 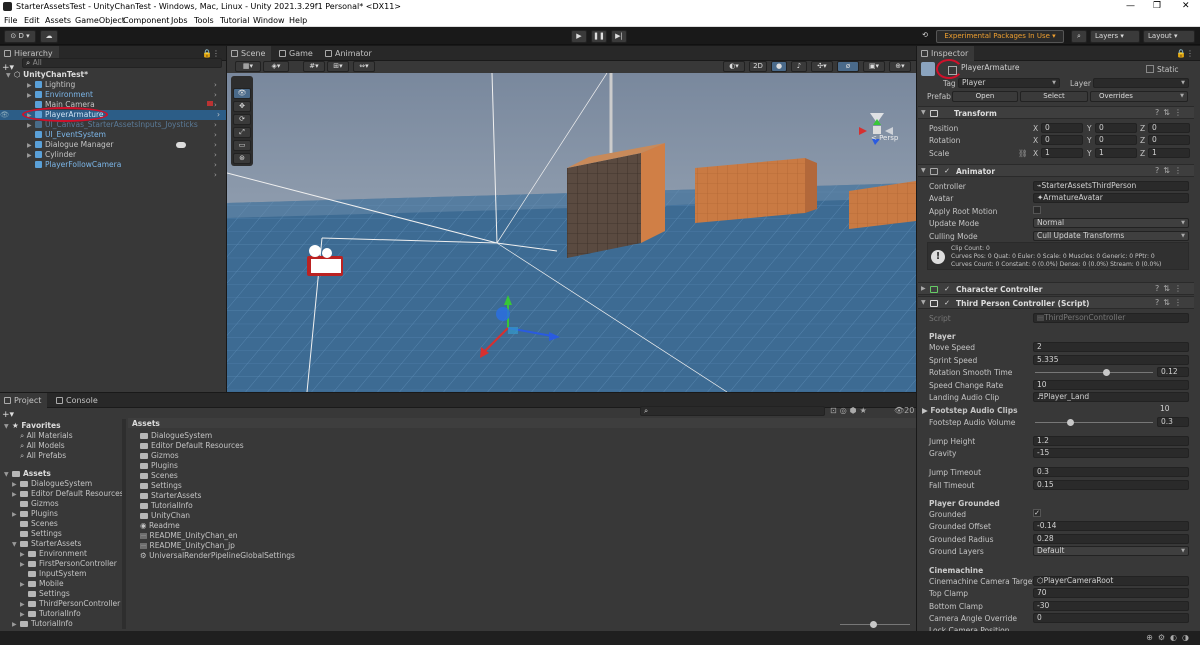 I want to click on sprint-speed-input: 5.335, so click(x=1111, y=360).